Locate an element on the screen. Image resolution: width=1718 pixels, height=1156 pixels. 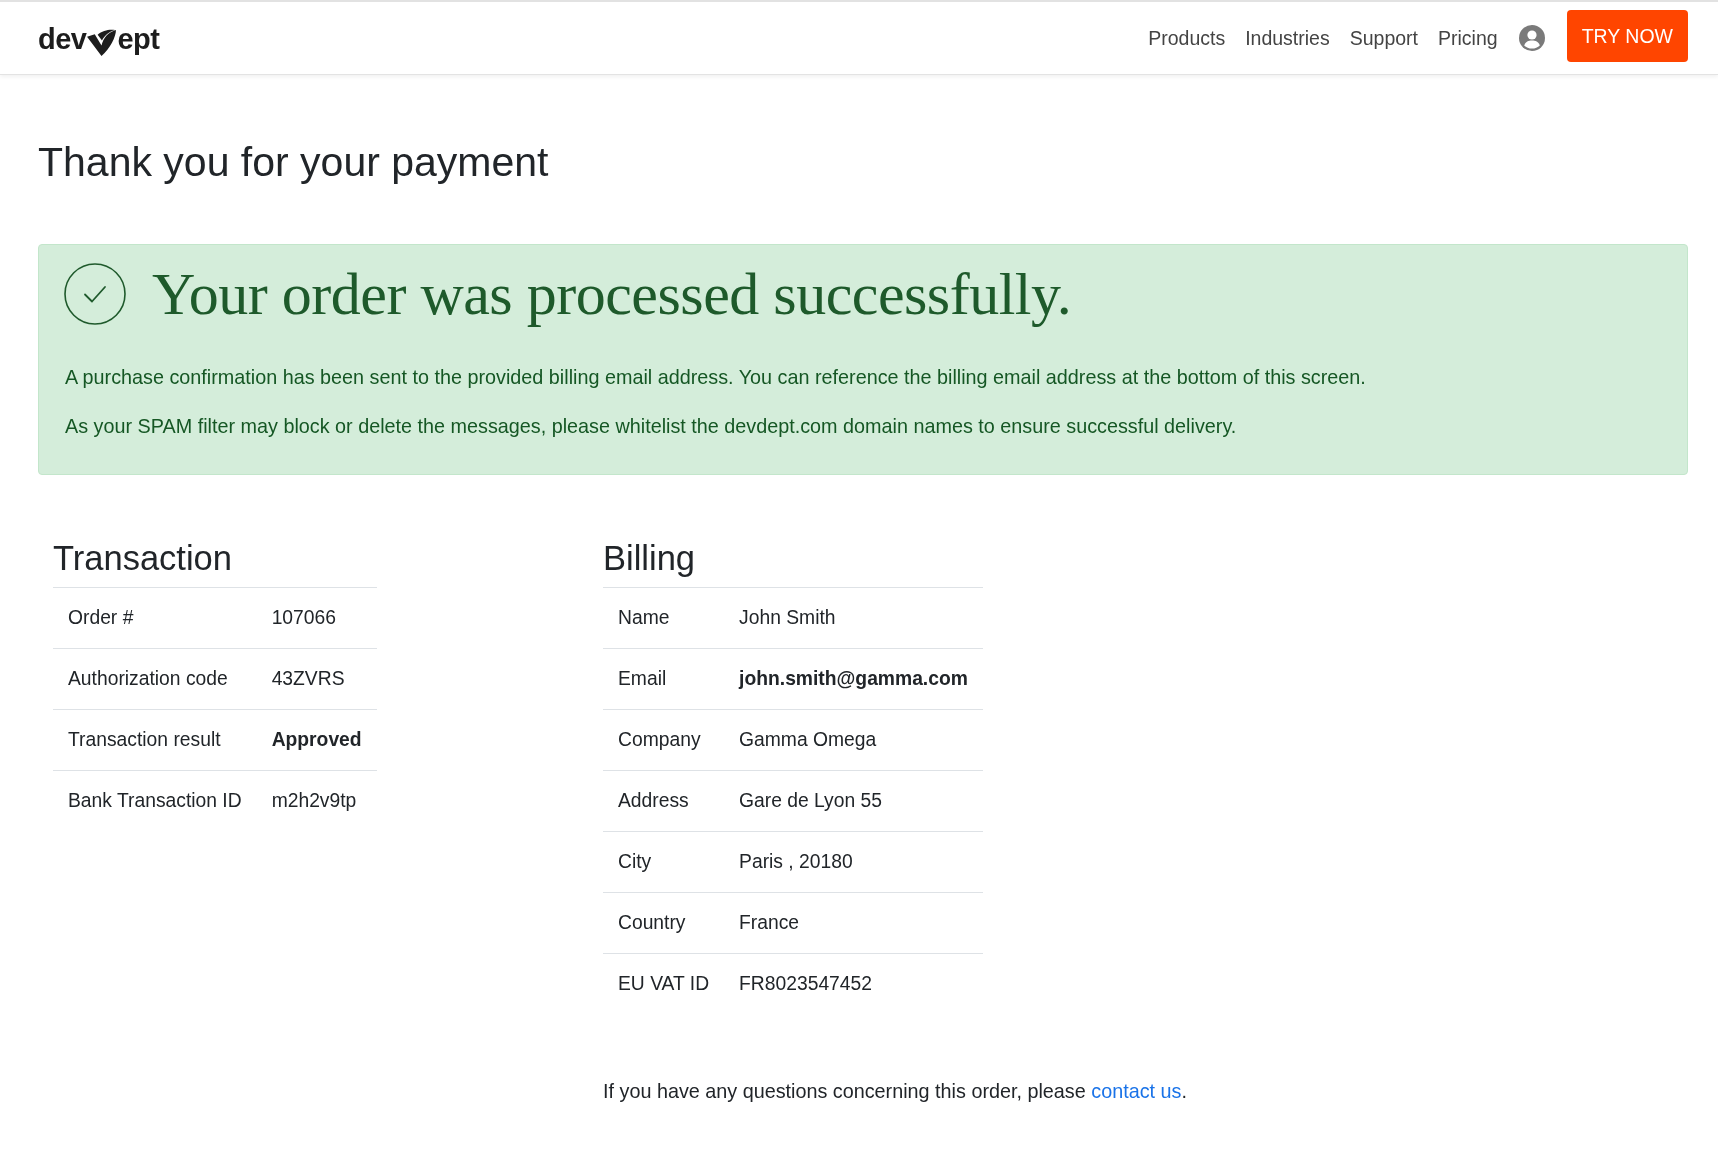
table-cell: Name is located at coordinates (664, 618).